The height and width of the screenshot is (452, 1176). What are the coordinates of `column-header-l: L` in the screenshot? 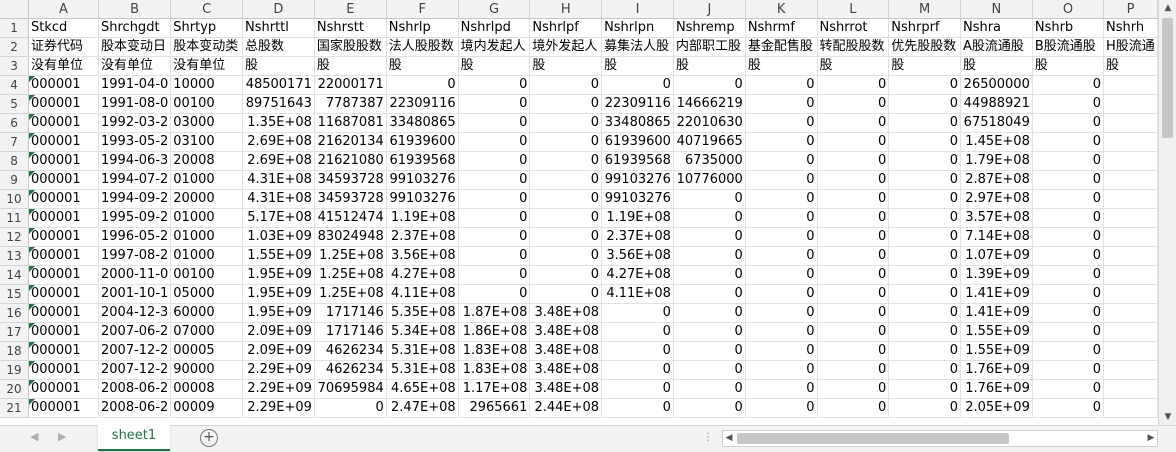 It's located at (853, 9).